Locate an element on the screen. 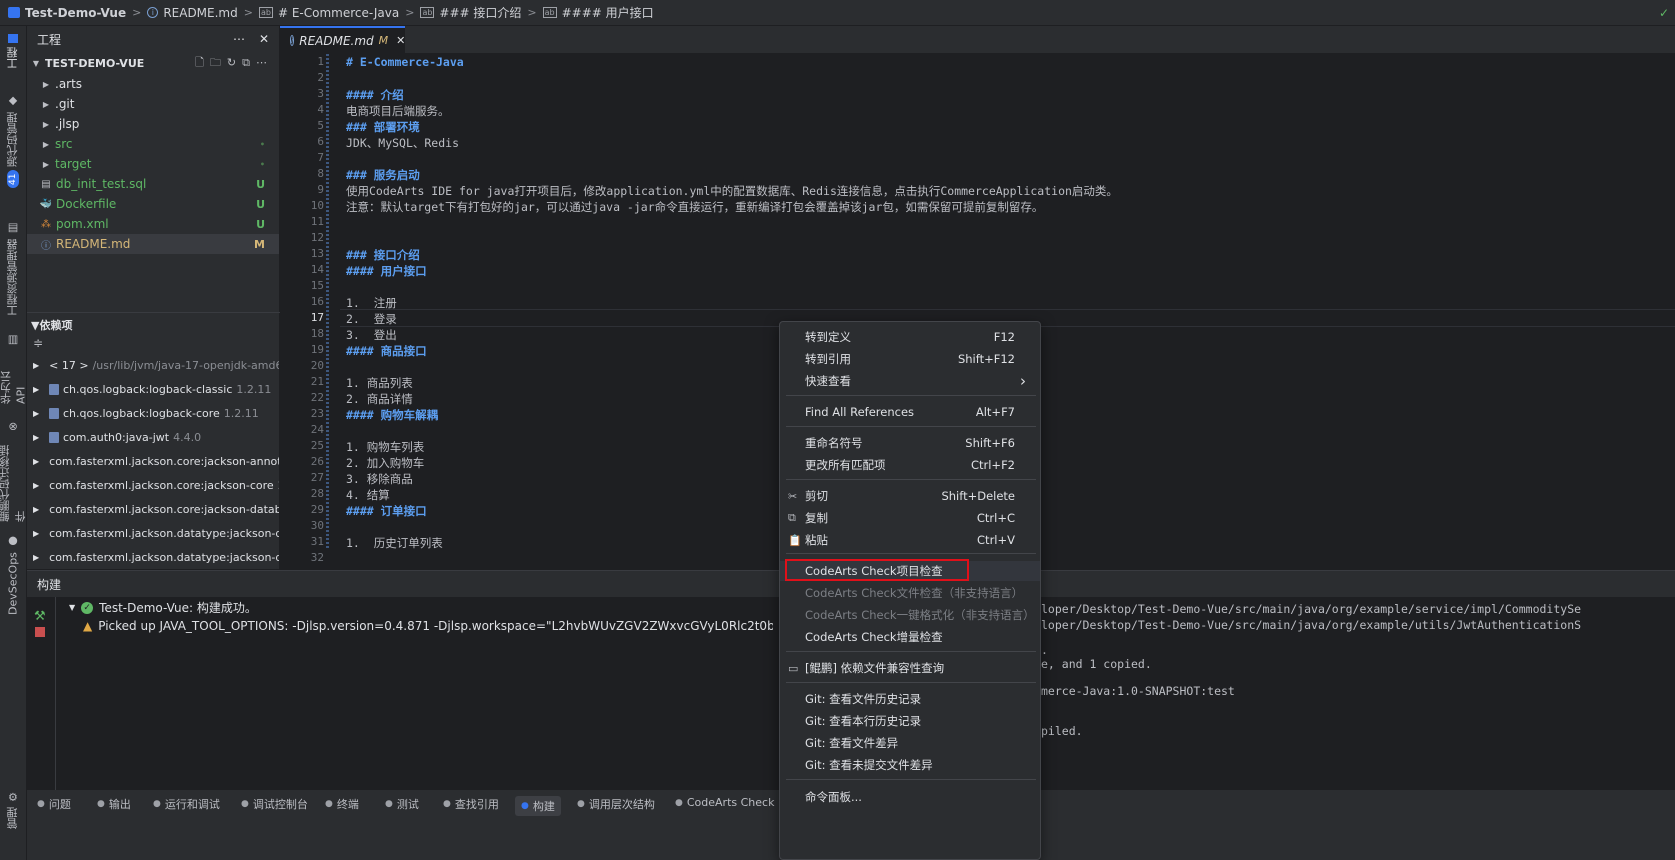  dependency-item: ▶ com.auth0:java-jwt 4.4.0 is located at coordinates (153, 437).